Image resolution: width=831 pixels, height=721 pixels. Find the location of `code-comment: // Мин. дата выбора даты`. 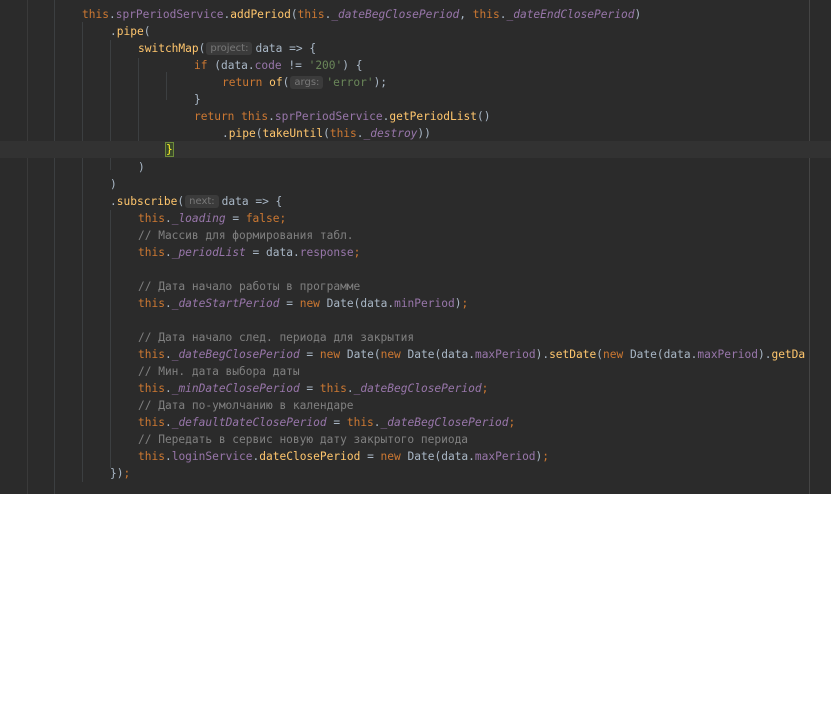

code-comment: // Мин. дата выбора даты is located at coordinates (219, 371).